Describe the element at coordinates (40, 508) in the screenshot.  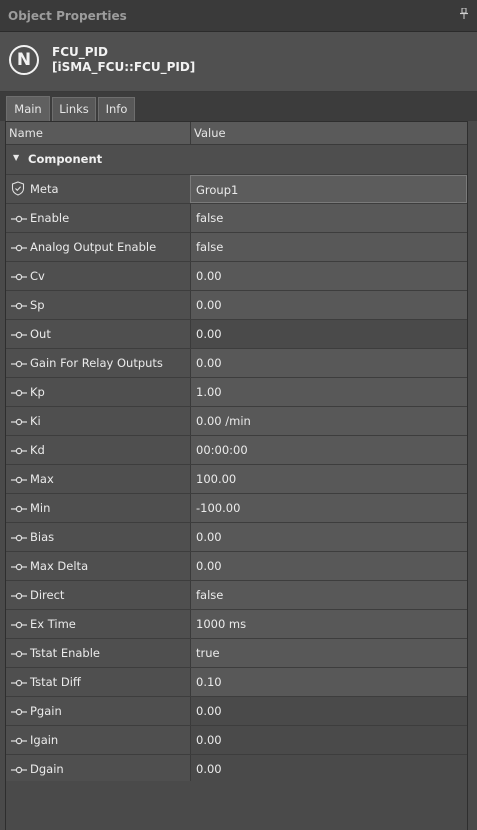
I see `property-name: Min` at that location.